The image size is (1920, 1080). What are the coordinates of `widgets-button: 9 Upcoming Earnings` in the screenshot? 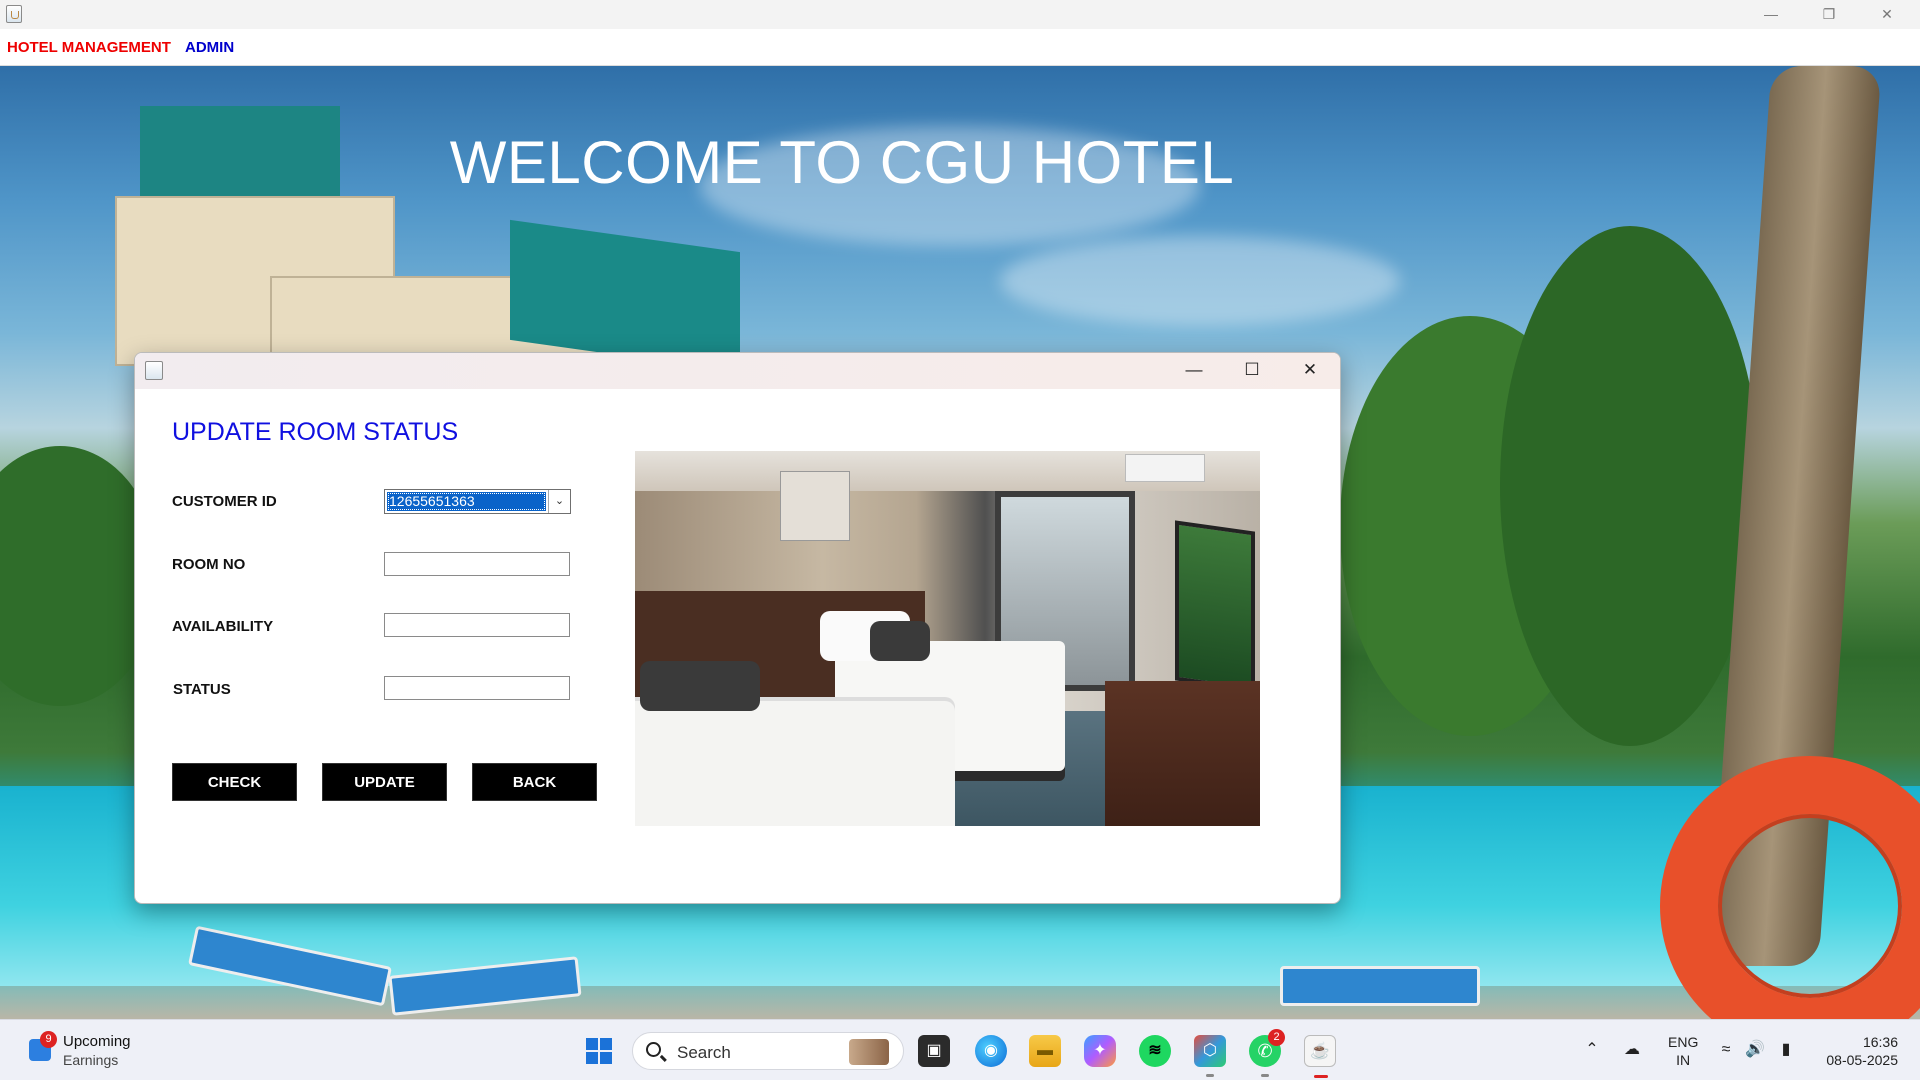 It's located at (90, 1051).